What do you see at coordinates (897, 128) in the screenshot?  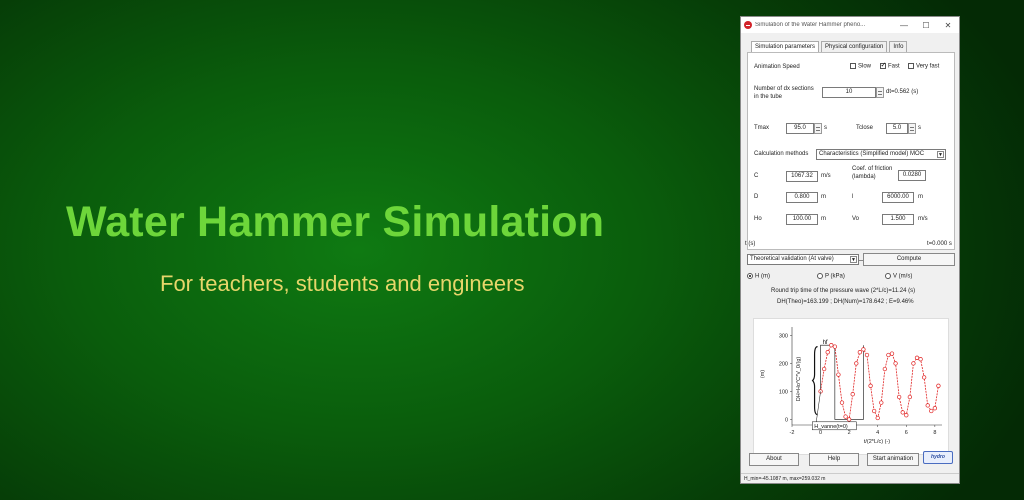 I see `tclose-input: 5.0` at bounding box center [897, 128].